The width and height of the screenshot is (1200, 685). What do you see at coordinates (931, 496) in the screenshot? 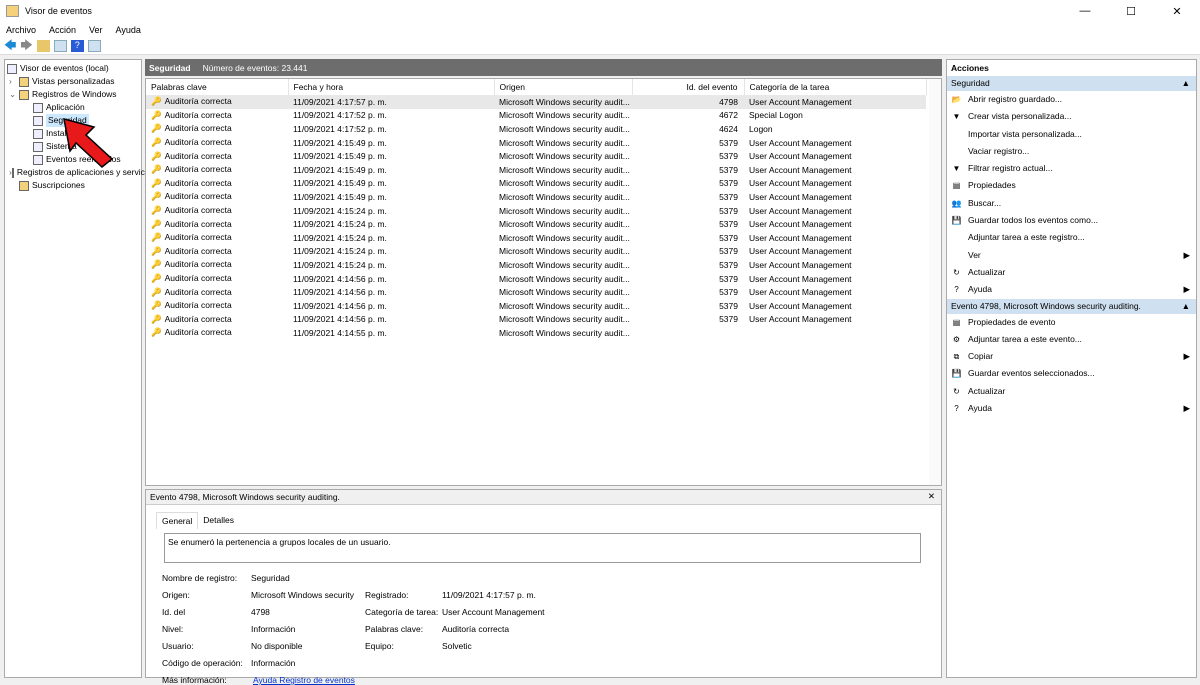
I see `close-detail-icon: ✕` at bounding box center [931, 496].